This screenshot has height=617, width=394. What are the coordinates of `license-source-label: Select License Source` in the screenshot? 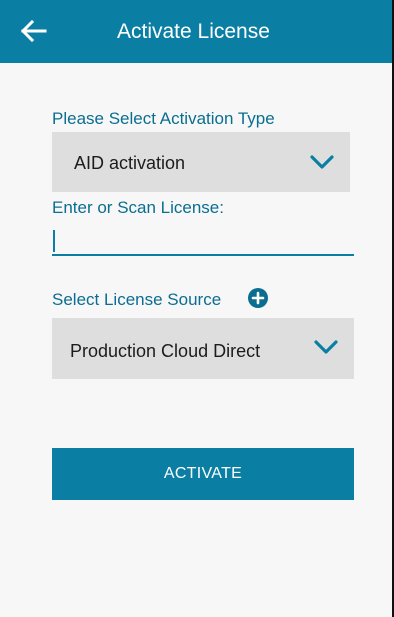 It's located at (137, 299).